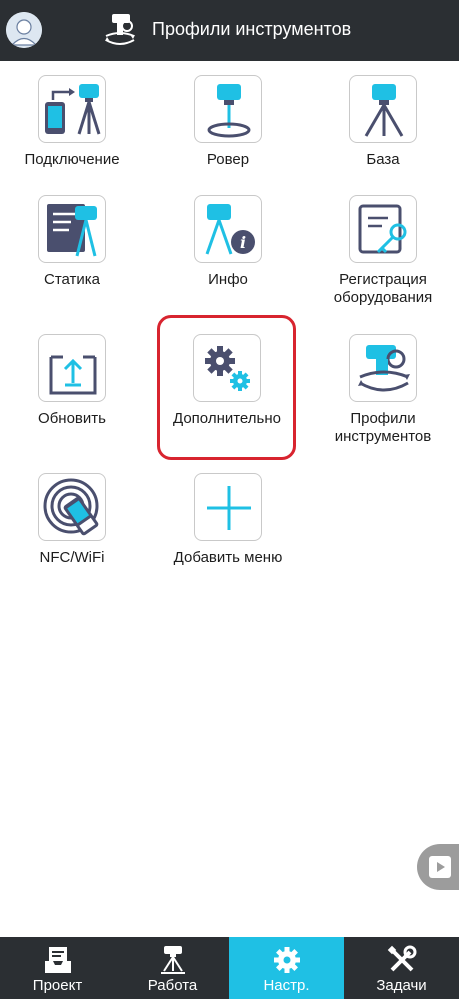 The width and height of the screenshot is (459, 999). I want to click on bottom-navigation: Проект Работа Настр. Задачи, so click(229, 968).